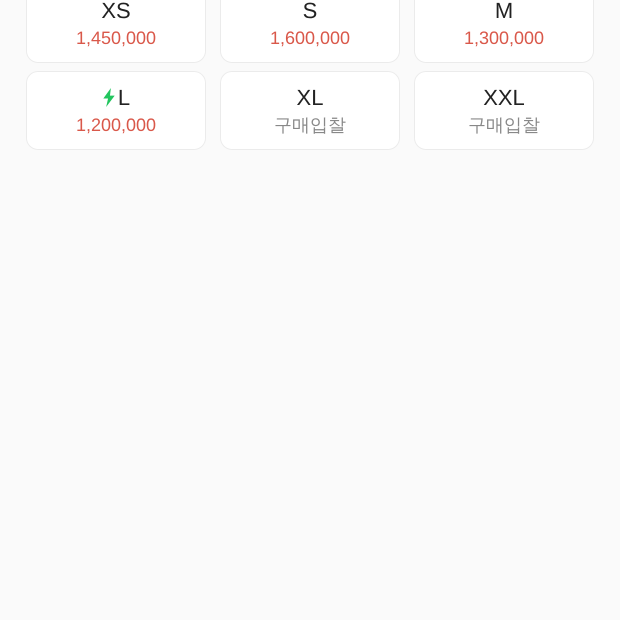 The width and height of the screenshot is (620, 620). I want to click on size-option: M 1,300,000, so click(504, 31).